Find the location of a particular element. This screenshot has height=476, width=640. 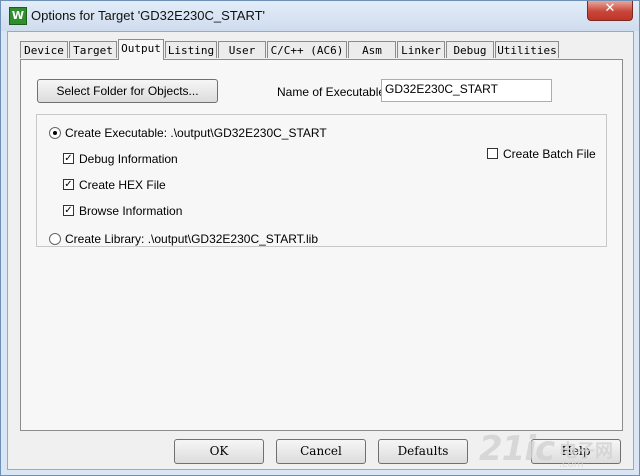

cancel-button: Cancel is located at coordinates (321, 451).